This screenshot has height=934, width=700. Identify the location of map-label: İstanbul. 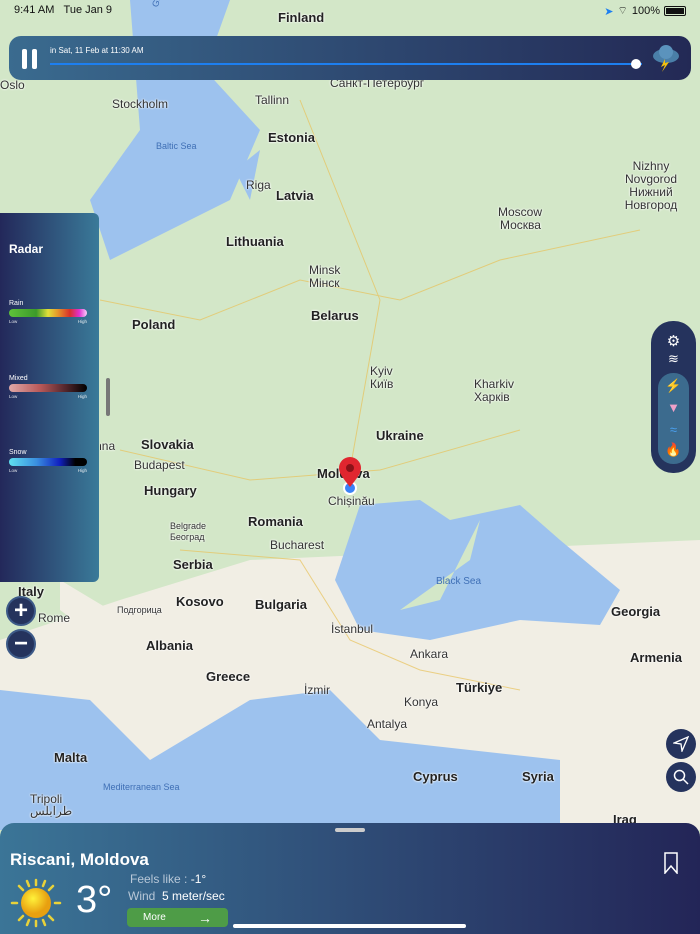
(352, 629).